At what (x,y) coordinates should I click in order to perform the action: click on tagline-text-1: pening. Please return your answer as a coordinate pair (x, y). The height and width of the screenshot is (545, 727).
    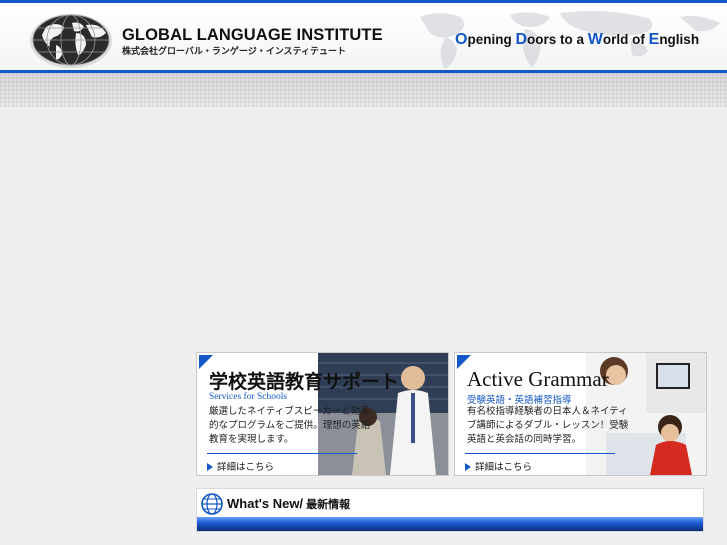
    Looking at the image, I should click on (491, 39).